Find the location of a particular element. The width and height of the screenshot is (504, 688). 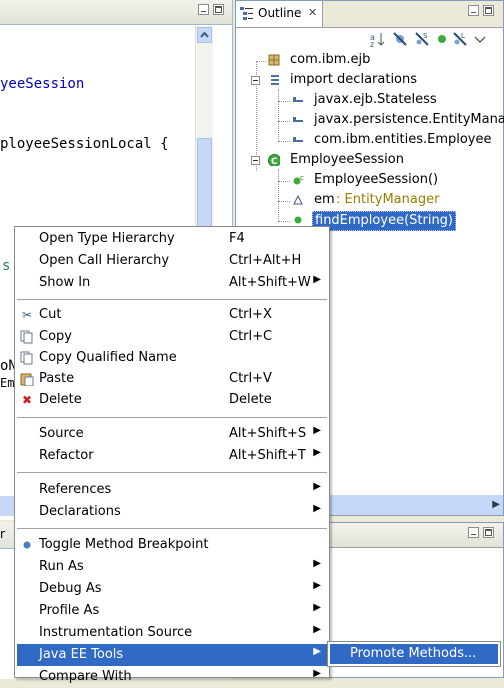

menu-item-delete: ✖ Delete Delete is located at coordinates (172, 400).